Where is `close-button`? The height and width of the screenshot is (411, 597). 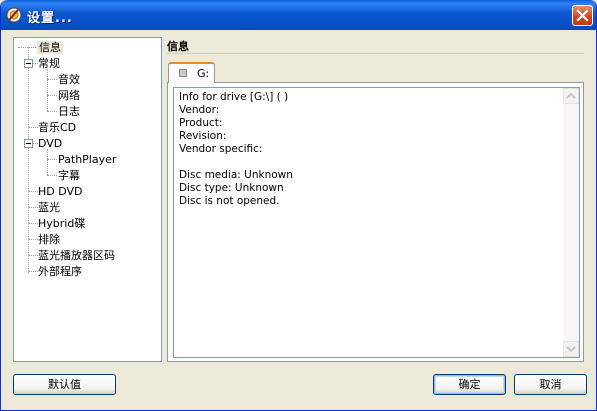
close-button is located at coordinates (582, 15).